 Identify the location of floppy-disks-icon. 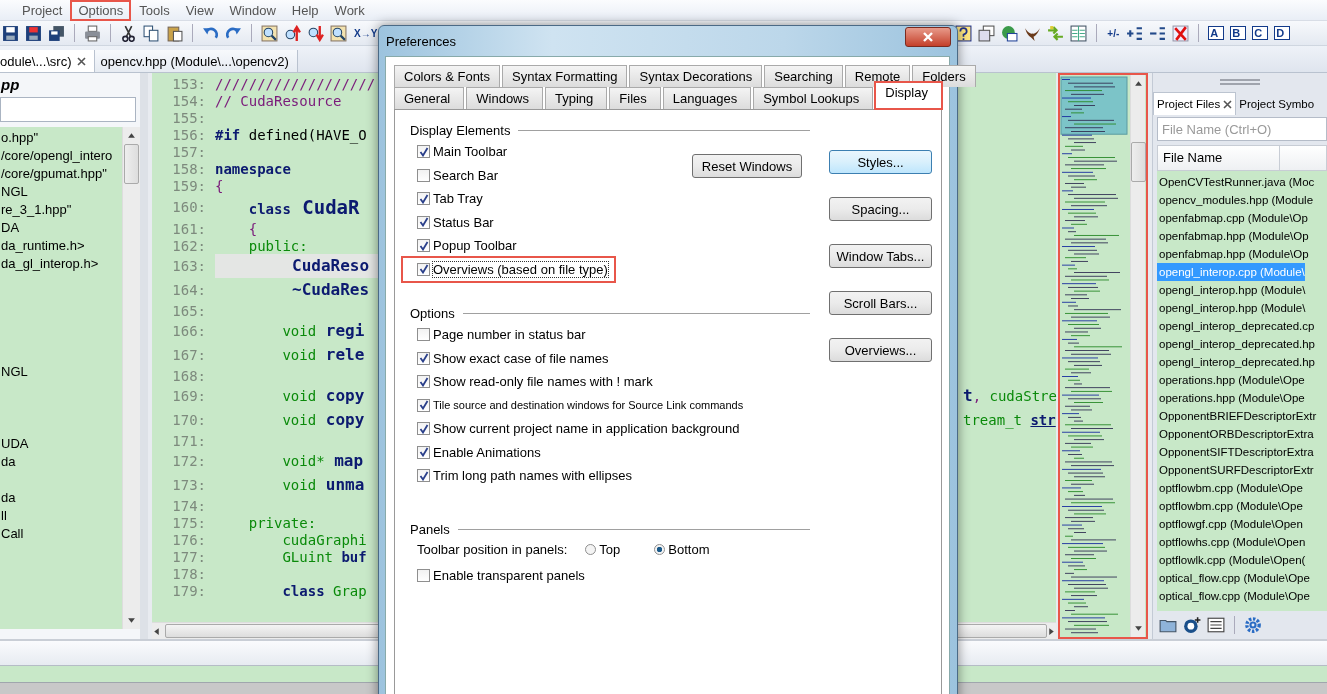
(56, 33).